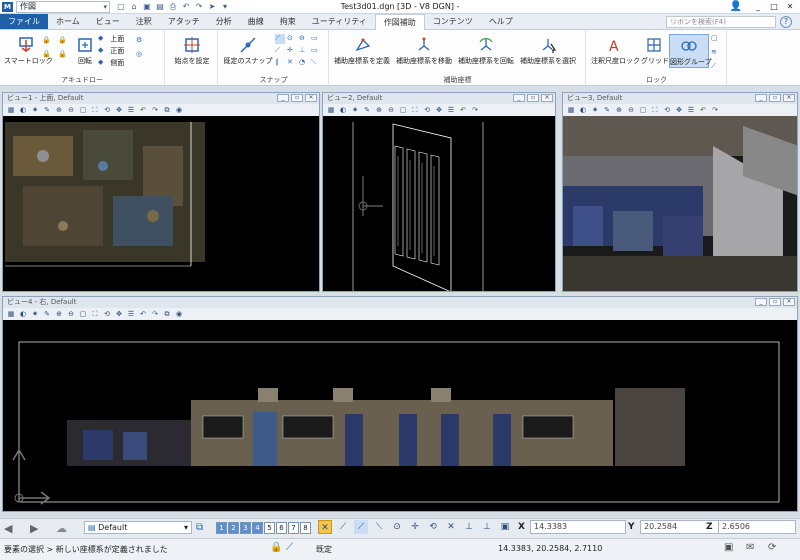 The image size is (800, 560). I want to click on view-window-2: ビュー2, Default _ ▫ ✕ ▦ ◐ ✷ ✎ ⊕ ⊖ ▢ ⛶ ⟲ ✥ ☰ ↶ ↷, so click(439, 192).